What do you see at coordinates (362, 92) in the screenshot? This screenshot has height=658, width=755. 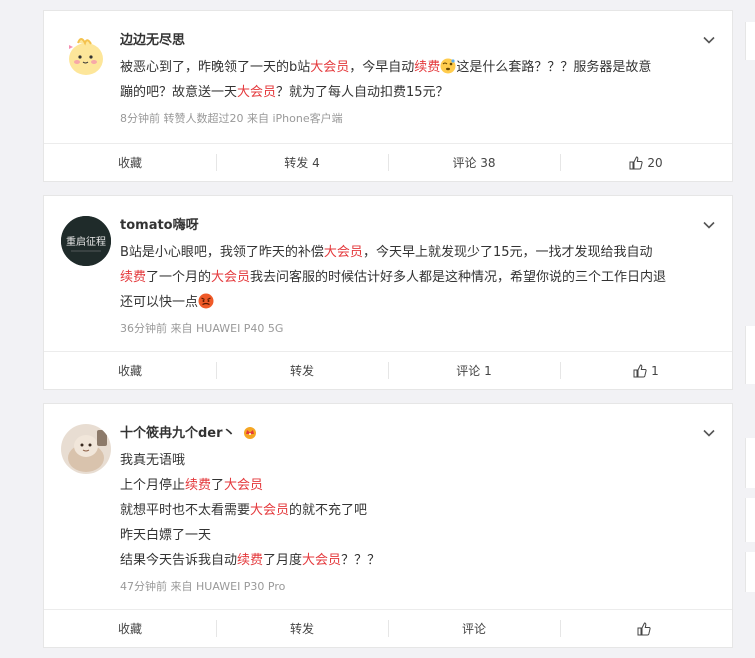 I see `text-segment: ？就为了每人自动扣费15元？` at bounding box center [362, 92].